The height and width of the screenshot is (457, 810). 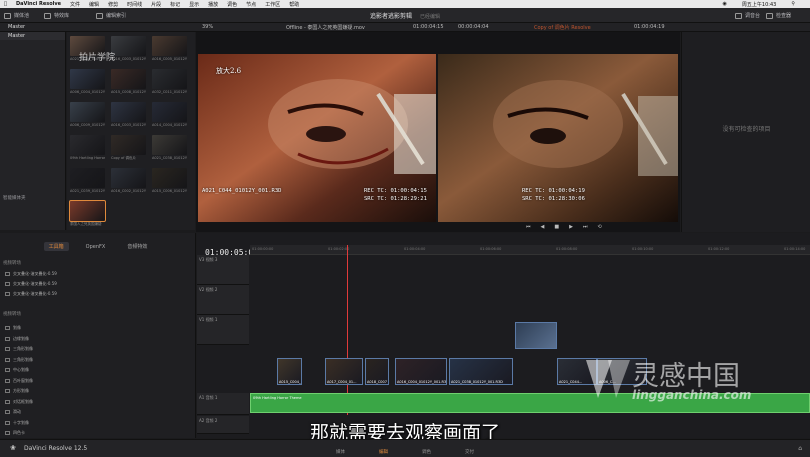 What do you see at coordinates (793, 4) in the screenshot?
I see `search-icon: ⚲` at bounding box center [793, 4].